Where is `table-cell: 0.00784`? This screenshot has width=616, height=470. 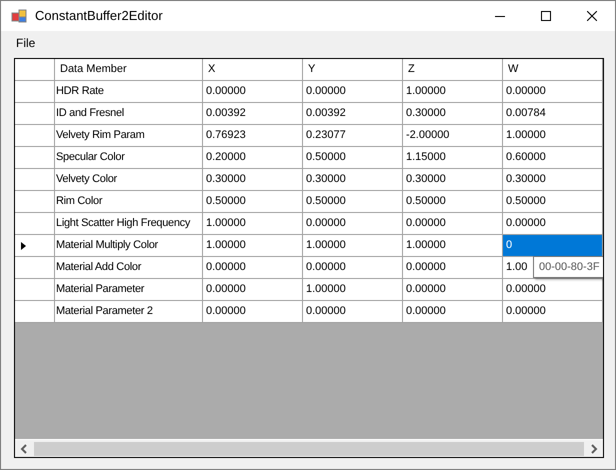 table-cell: 0.00784 is located at coordinates (524, 113).